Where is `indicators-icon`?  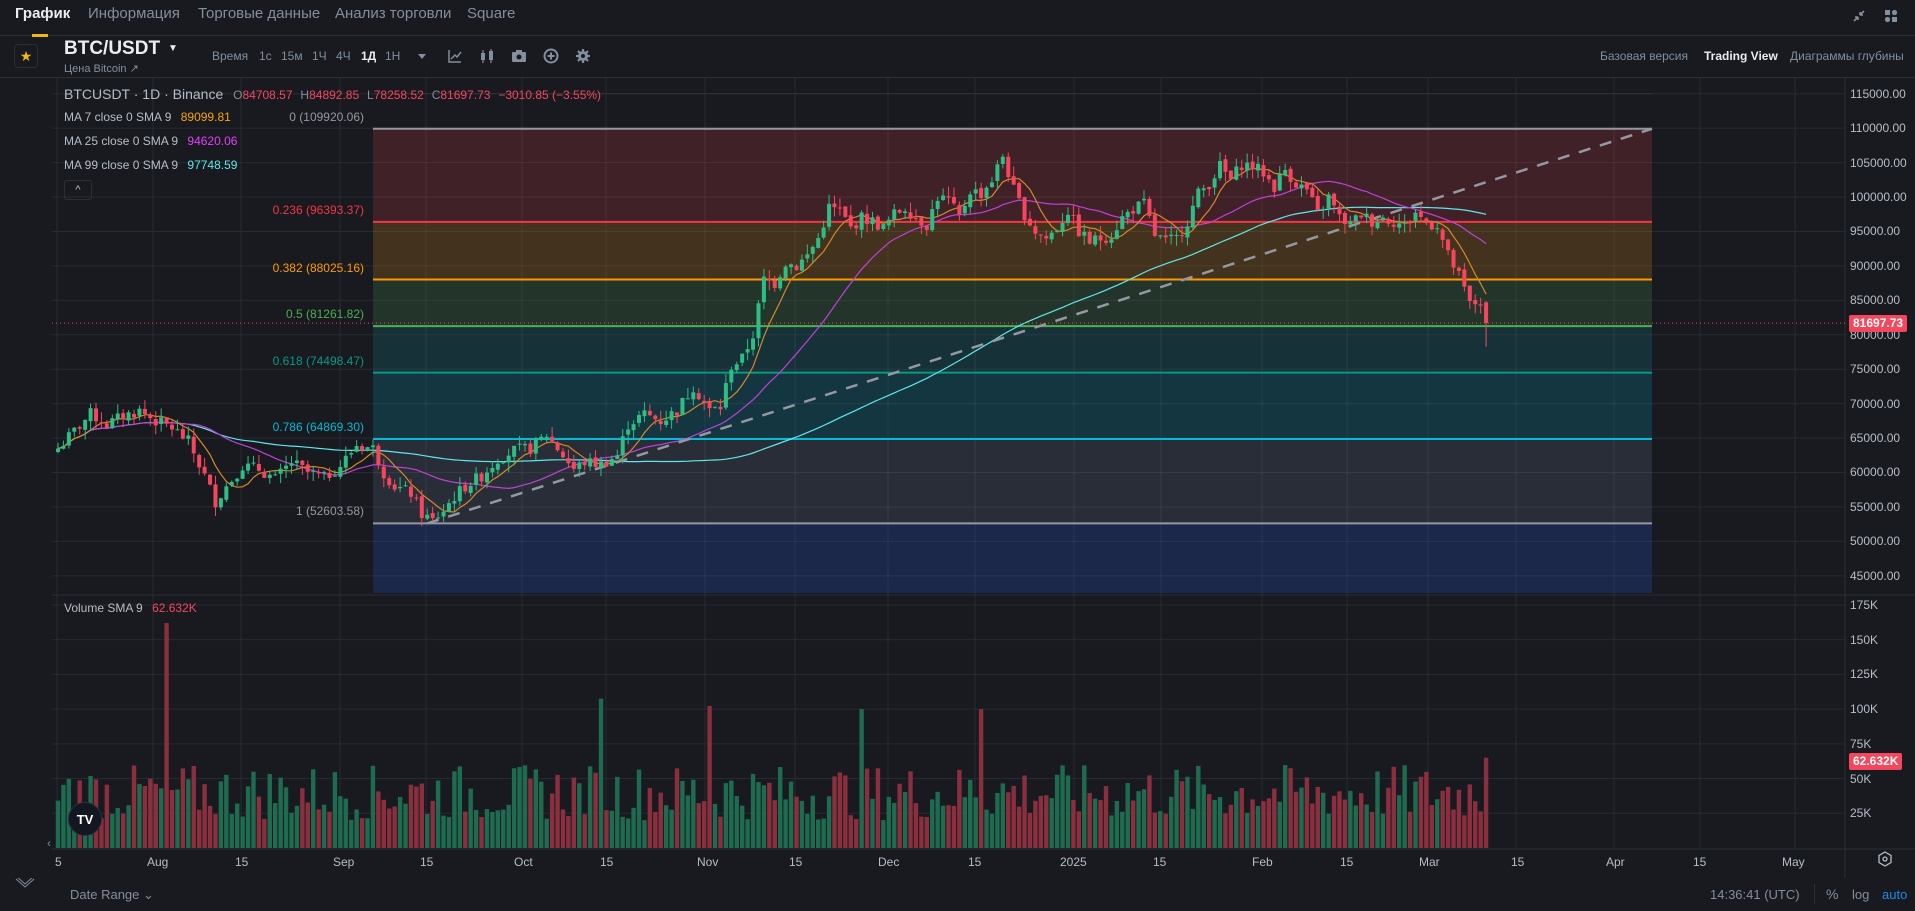
indicators-icon is located at coordinates (455, 56).